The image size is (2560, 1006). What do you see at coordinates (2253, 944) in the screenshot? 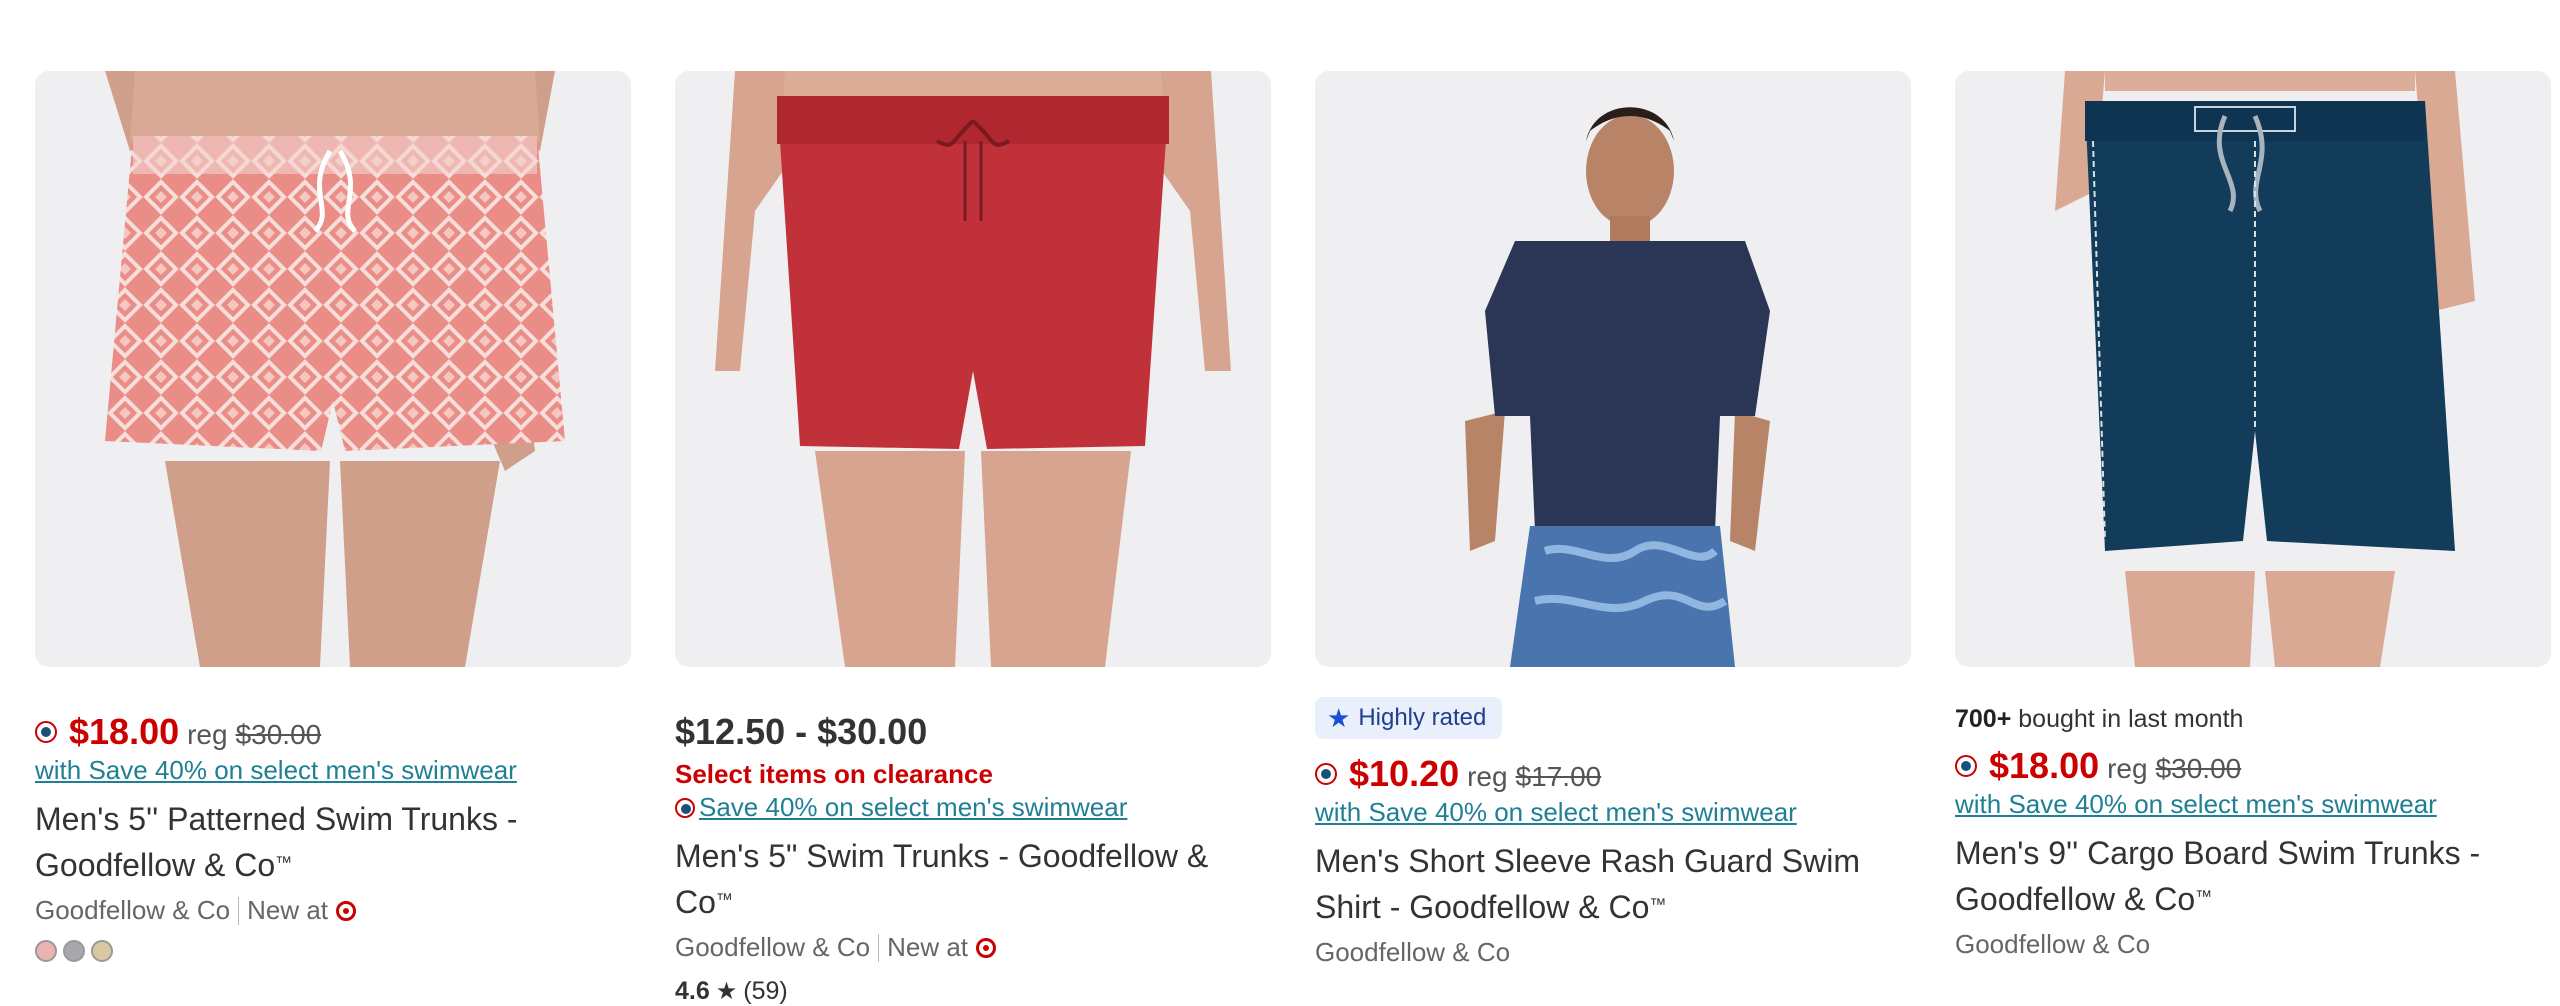
I see `product-meta: Goodfellow & Co` at bounding box center [2253, 944].